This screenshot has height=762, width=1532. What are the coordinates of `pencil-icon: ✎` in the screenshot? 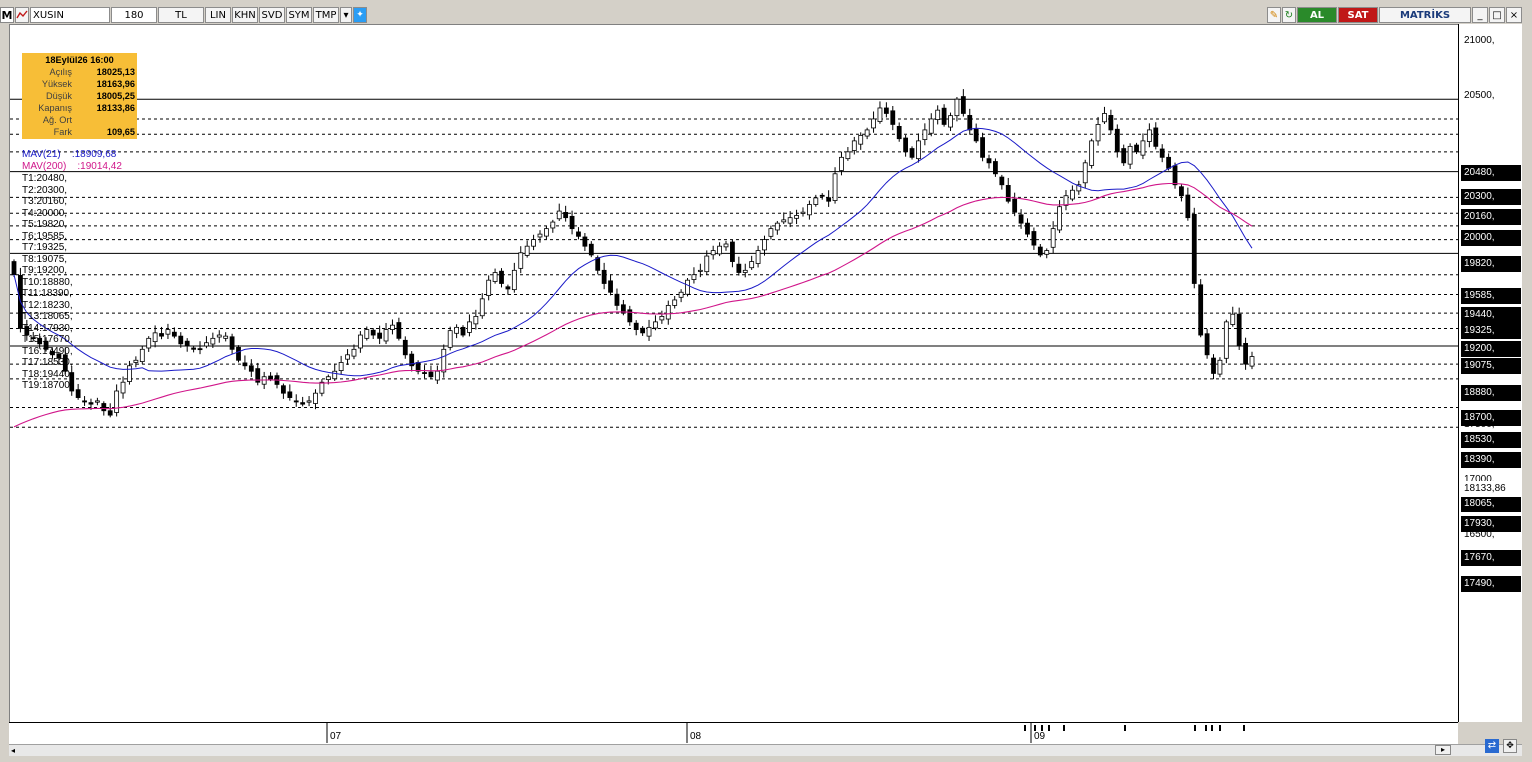 It's located at (1274, 15).